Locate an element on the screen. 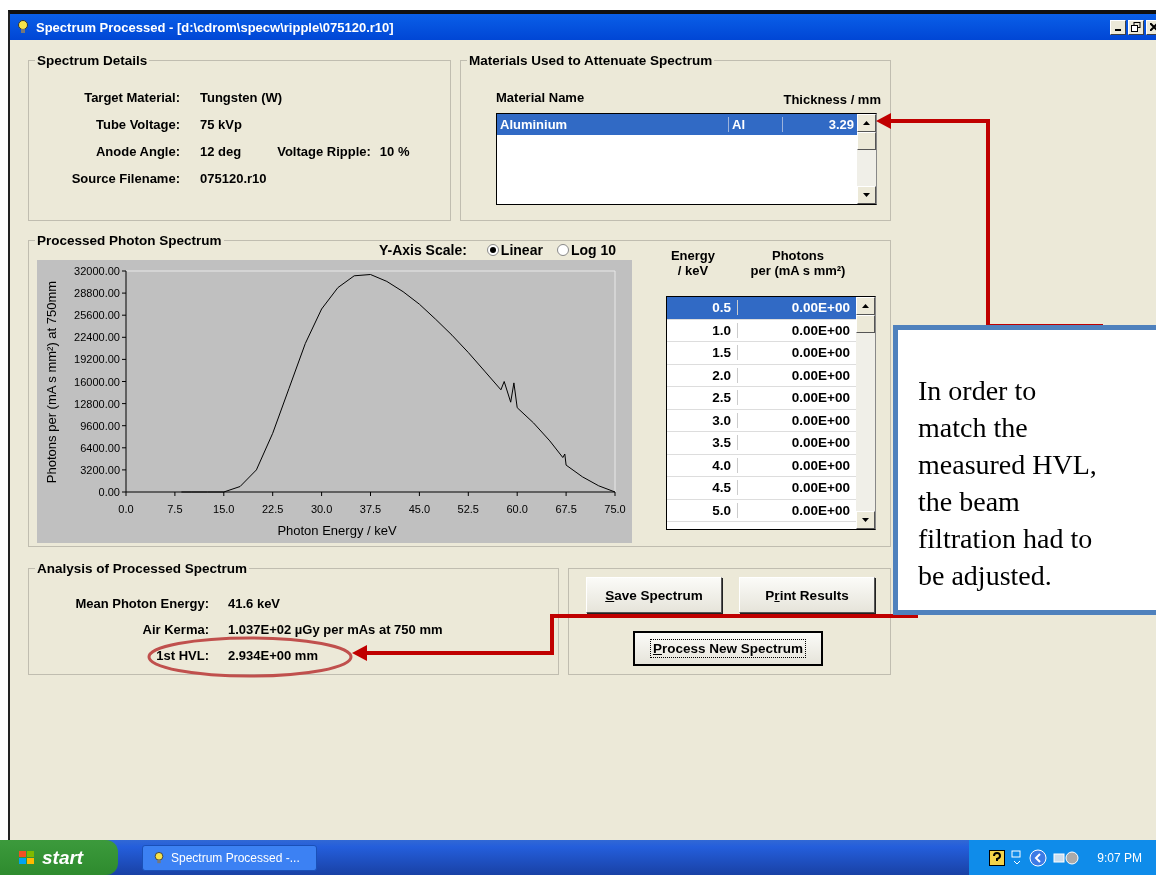 This screenshot has height=875, width=1156. field-label: Source Filename: is located at coordinates (125, 178).